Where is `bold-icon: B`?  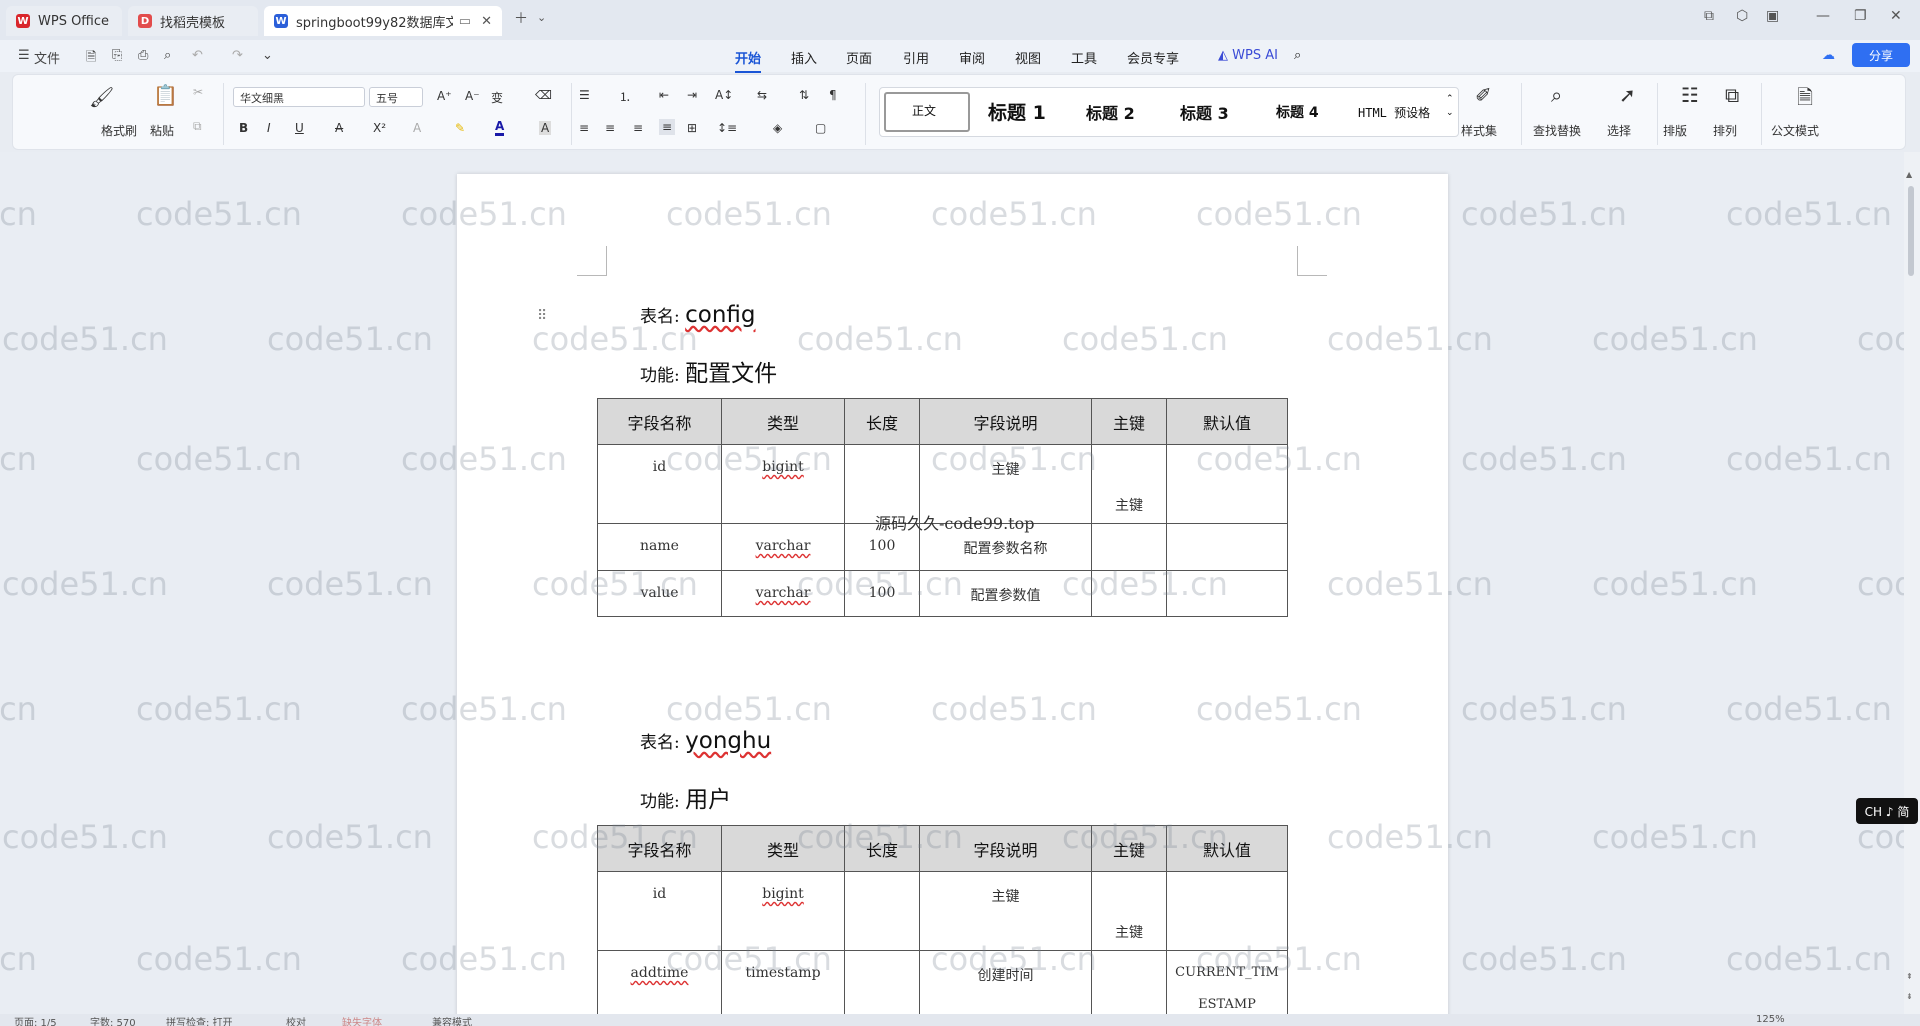
bold-icon: B is located at coordinates (243, 128).